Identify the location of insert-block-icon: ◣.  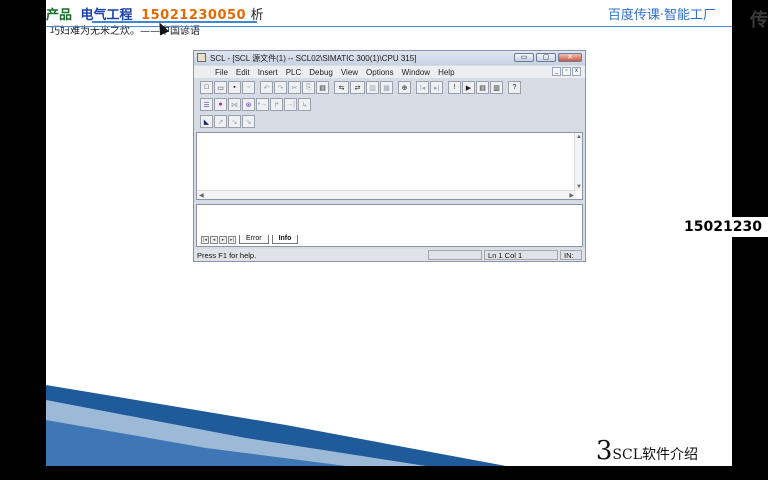
(206, 121).